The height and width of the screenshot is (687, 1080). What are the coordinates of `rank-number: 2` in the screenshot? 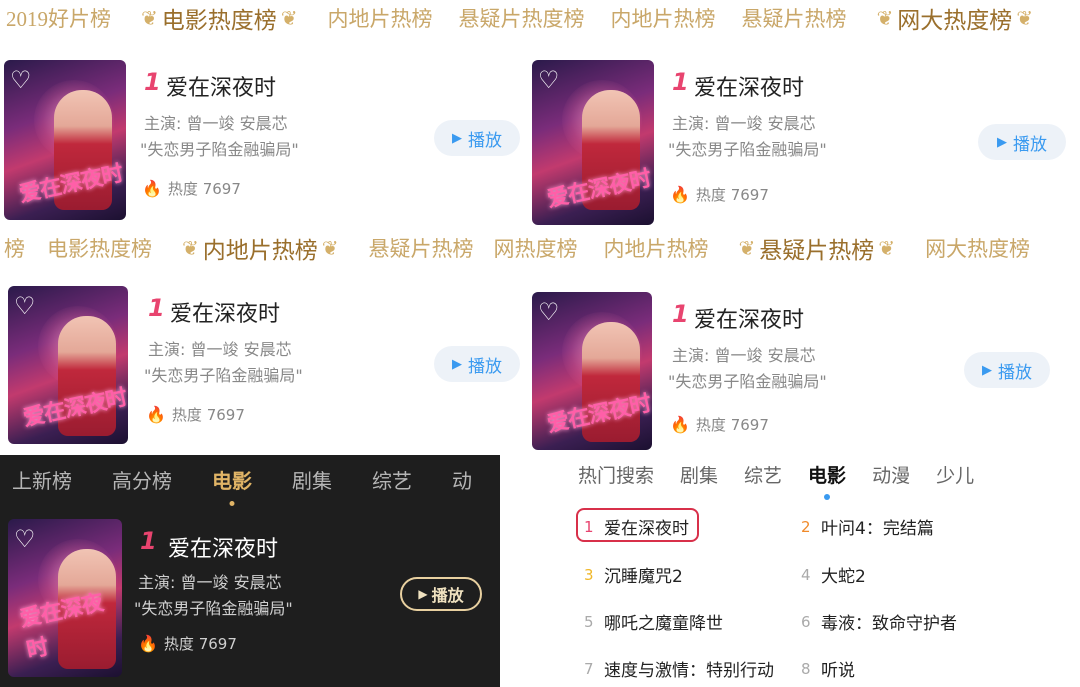 It's located at (806, 526).